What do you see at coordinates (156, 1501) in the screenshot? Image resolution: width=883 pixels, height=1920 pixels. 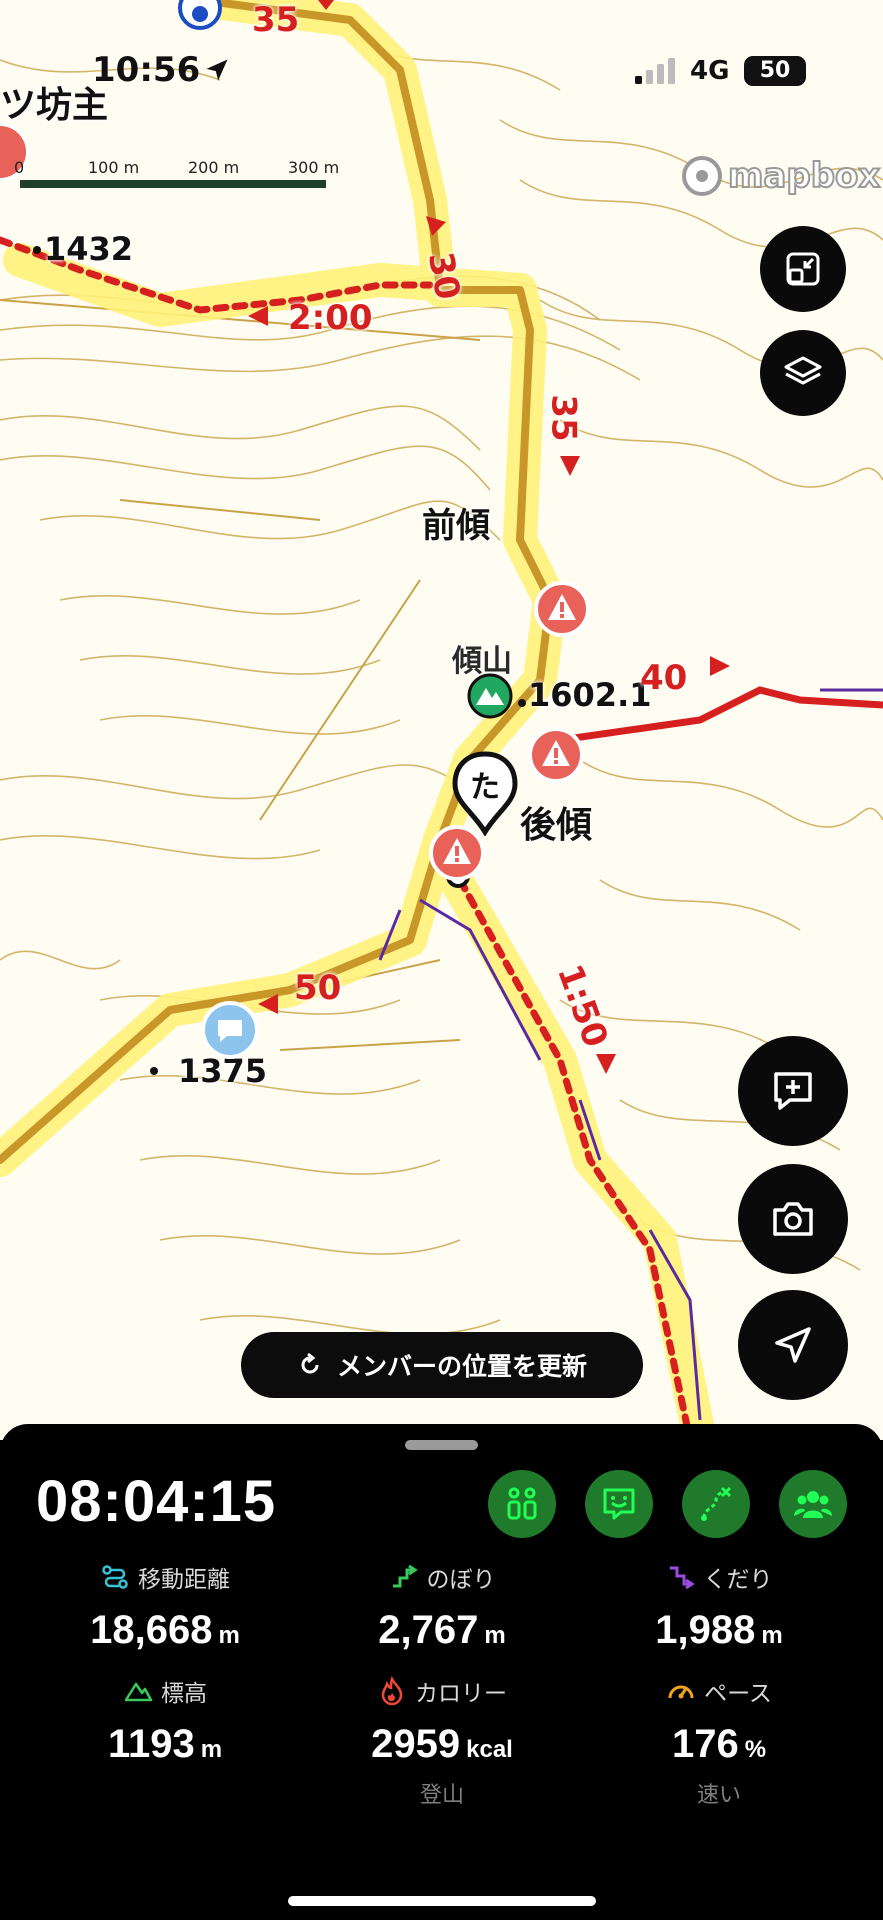 I see `elapsed-time: 08:04:15` at bounding box center [156, 1501].